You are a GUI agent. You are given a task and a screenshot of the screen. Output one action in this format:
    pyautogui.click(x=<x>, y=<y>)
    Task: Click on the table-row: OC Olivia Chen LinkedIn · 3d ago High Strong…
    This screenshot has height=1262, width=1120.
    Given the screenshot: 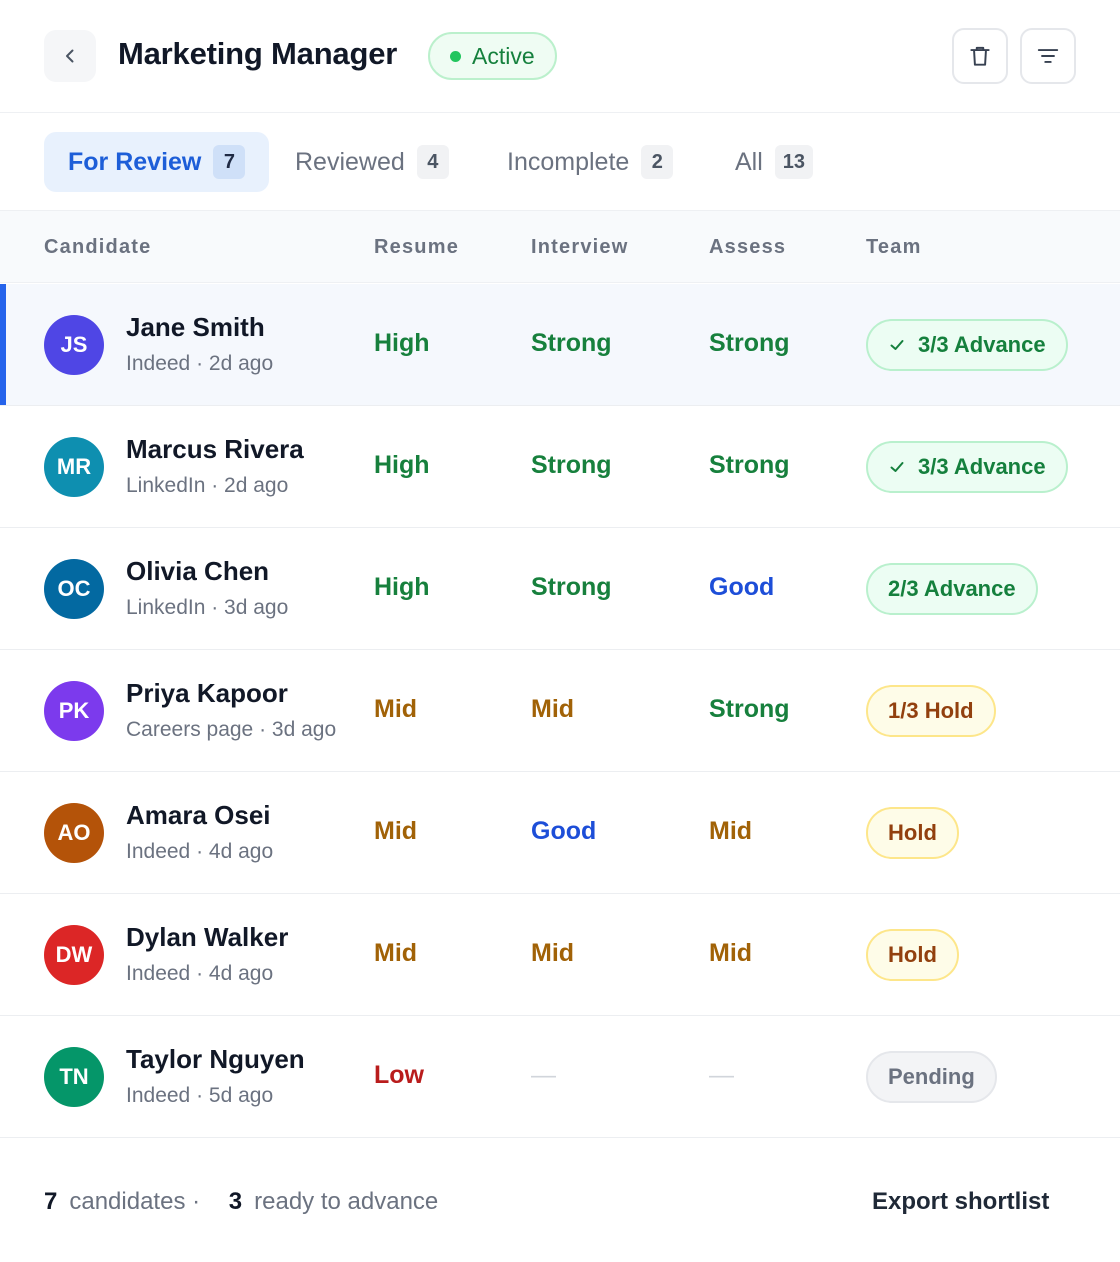 What is the action you would take?
    pyautogui.click(x=560, y=589)
    